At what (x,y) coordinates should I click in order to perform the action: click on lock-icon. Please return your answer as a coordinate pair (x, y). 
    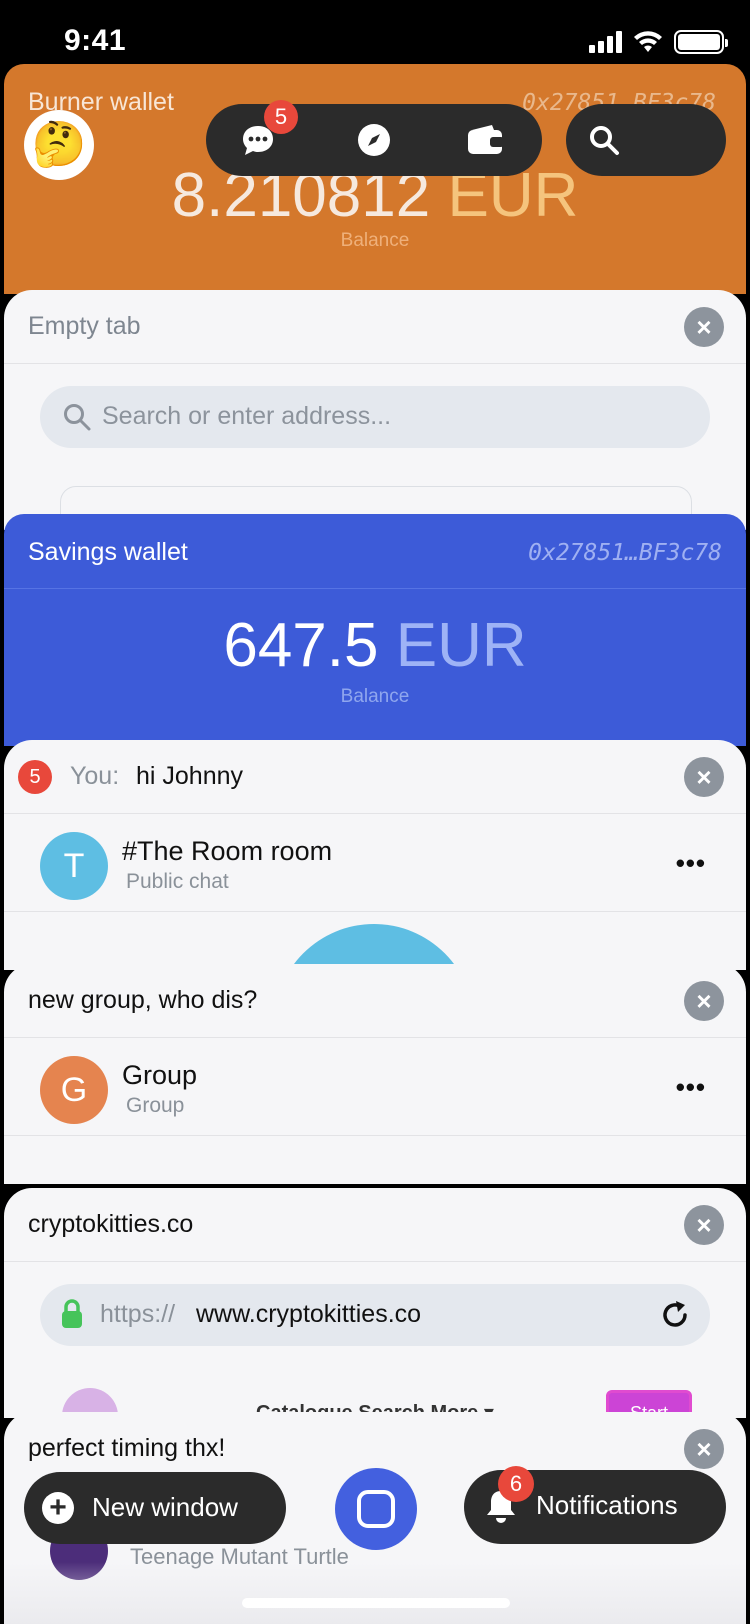
    Looking at the image, I should click on (72, 1313).